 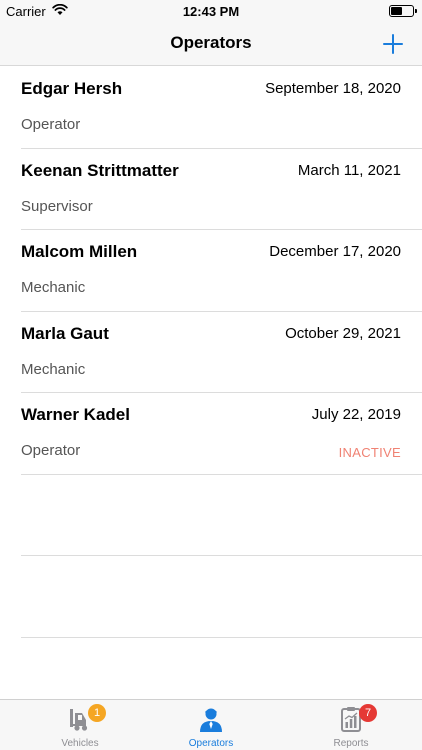 What do you see at coordinates (351, 725) in the screenshot?
I see `tab-reports: 7 Reports` at bounding box center [351, 725].